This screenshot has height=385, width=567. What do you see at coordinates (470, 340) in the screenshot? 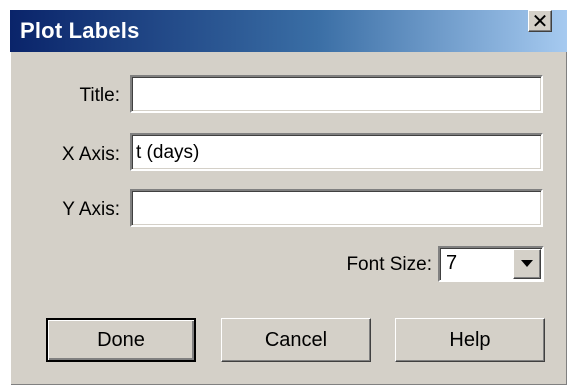
I see `help-button: Help` at bounding box center [470, 340].